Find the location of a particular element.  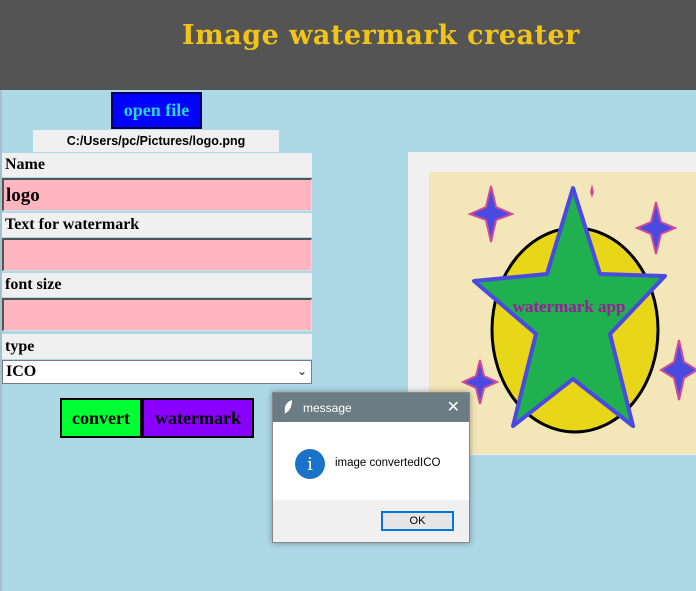

dialog-footer: OK is located at coordinates (371, 521).